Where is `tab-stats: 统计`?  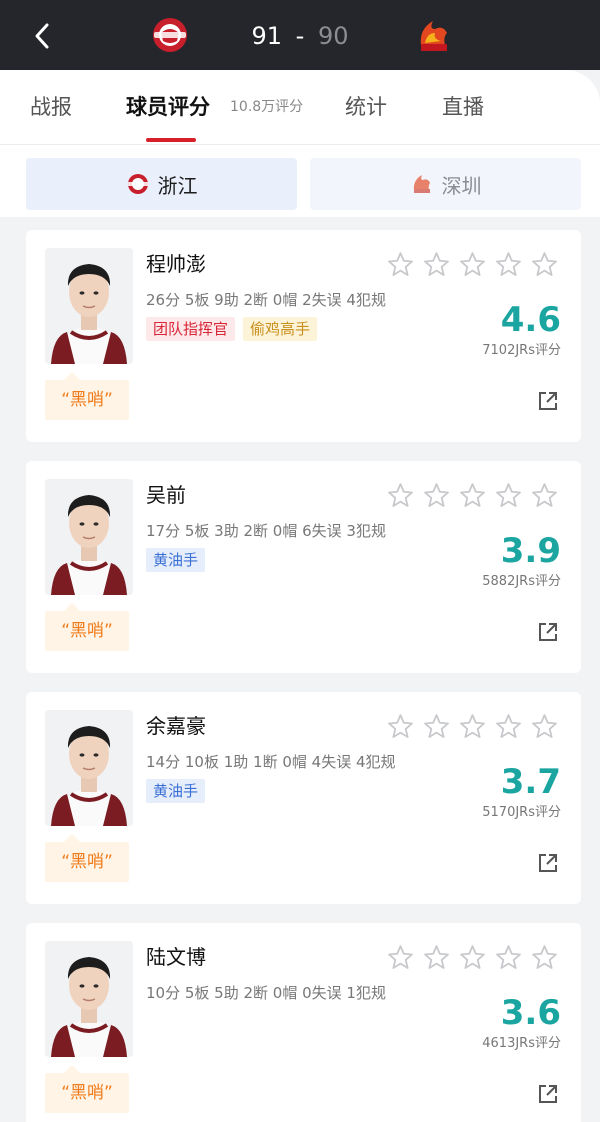
tab-stats: 统计 is located at coordinates (366, 107).